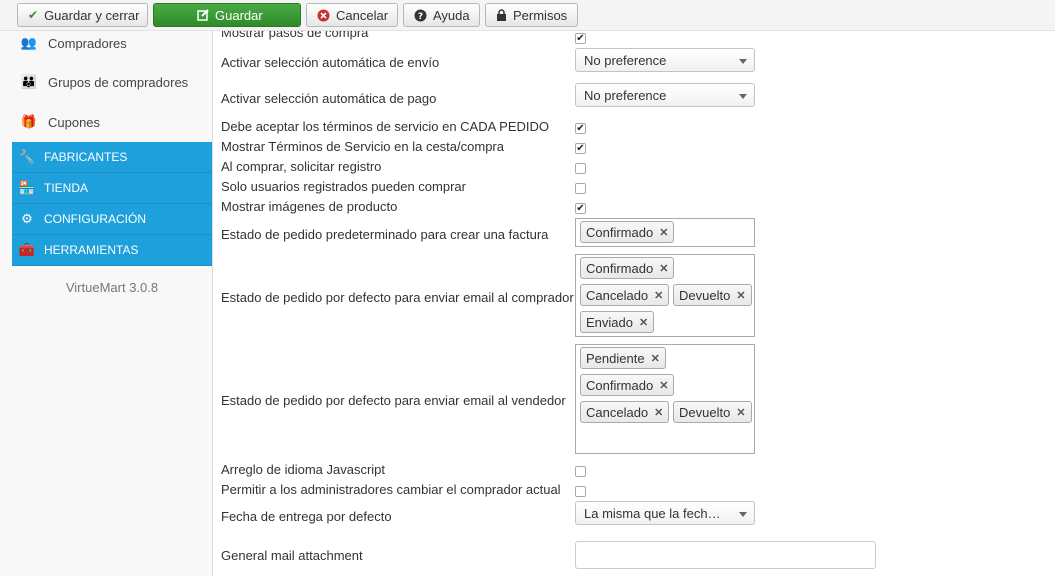  I want to click on tos-show-checkbox: ✔, so click(580, 148).